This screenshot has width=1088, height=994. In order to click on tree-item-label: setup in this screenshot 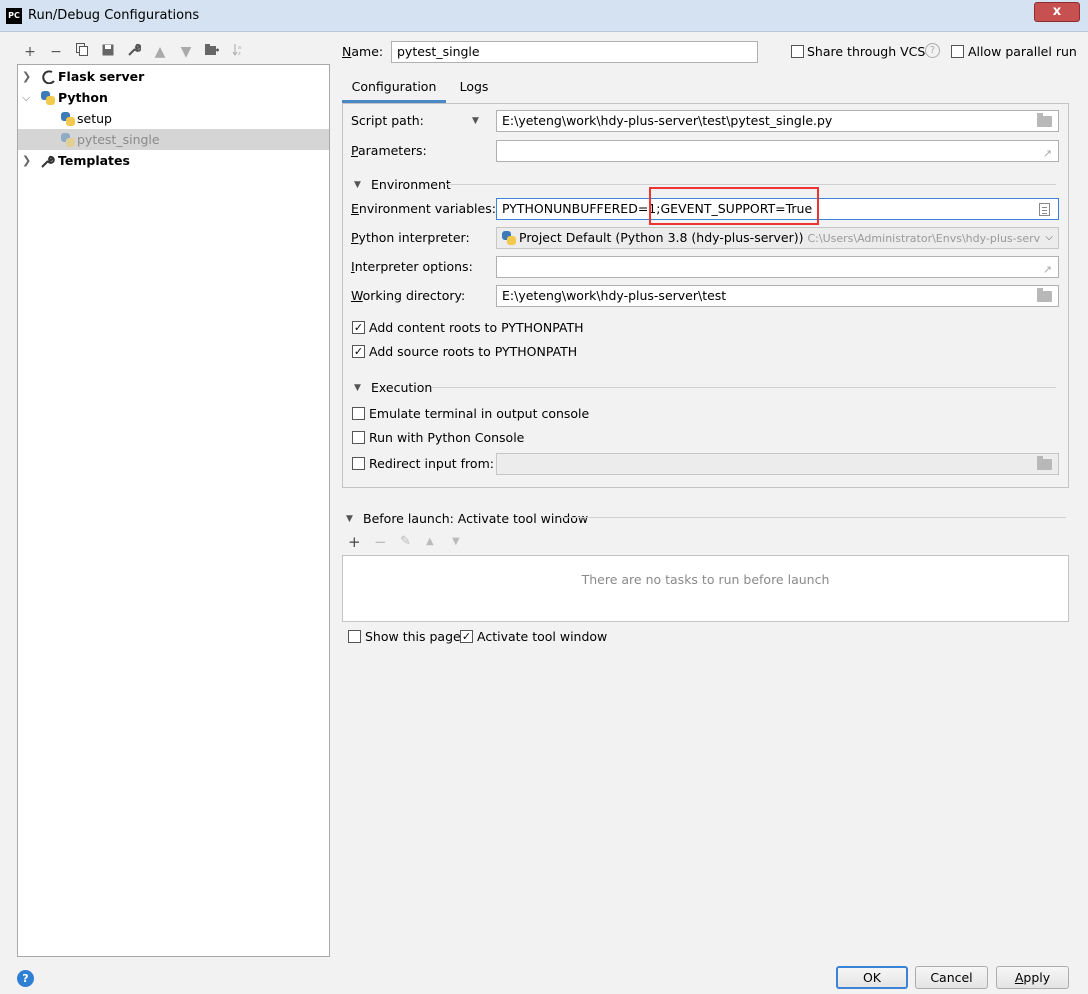, I will do `click(94, 118)`.